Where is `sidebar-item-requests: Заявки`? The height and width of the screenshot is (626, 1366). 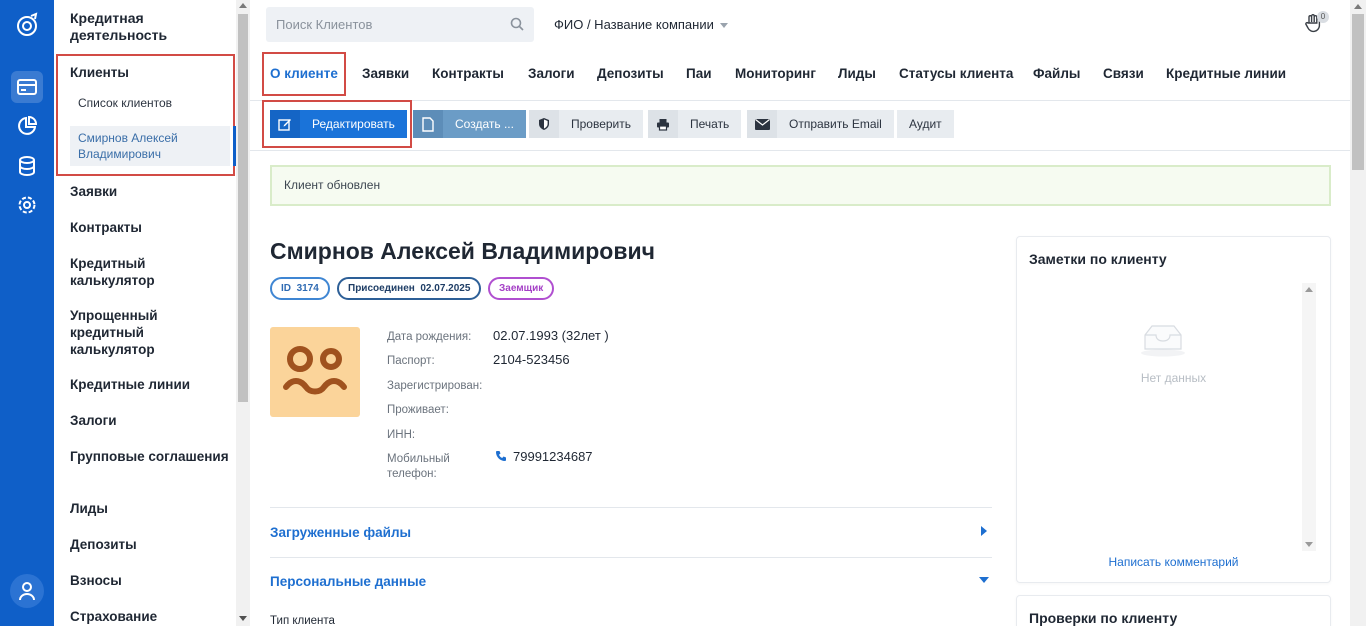 sidebar-item-requests: Заявки is located at coordinates (150, 191).